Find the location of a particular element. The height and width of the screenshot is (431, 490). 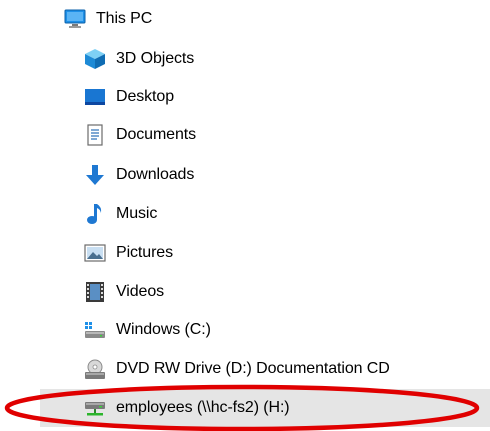

tree-item-label: Documents is located at coordinates (156, 134).